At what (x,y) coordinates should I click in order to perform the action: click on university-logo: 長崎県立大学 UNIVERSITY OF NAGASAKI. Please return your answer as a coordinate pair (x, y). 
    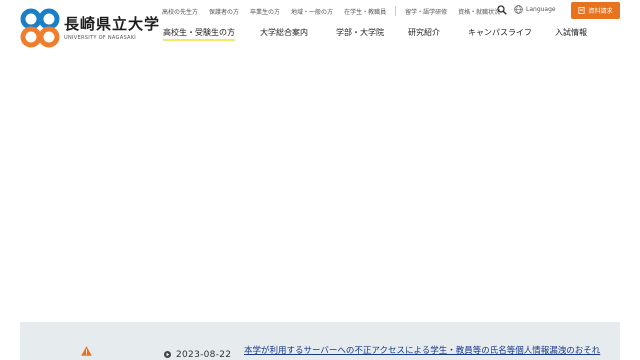
    Looking at the image, I should click on (89, 28).